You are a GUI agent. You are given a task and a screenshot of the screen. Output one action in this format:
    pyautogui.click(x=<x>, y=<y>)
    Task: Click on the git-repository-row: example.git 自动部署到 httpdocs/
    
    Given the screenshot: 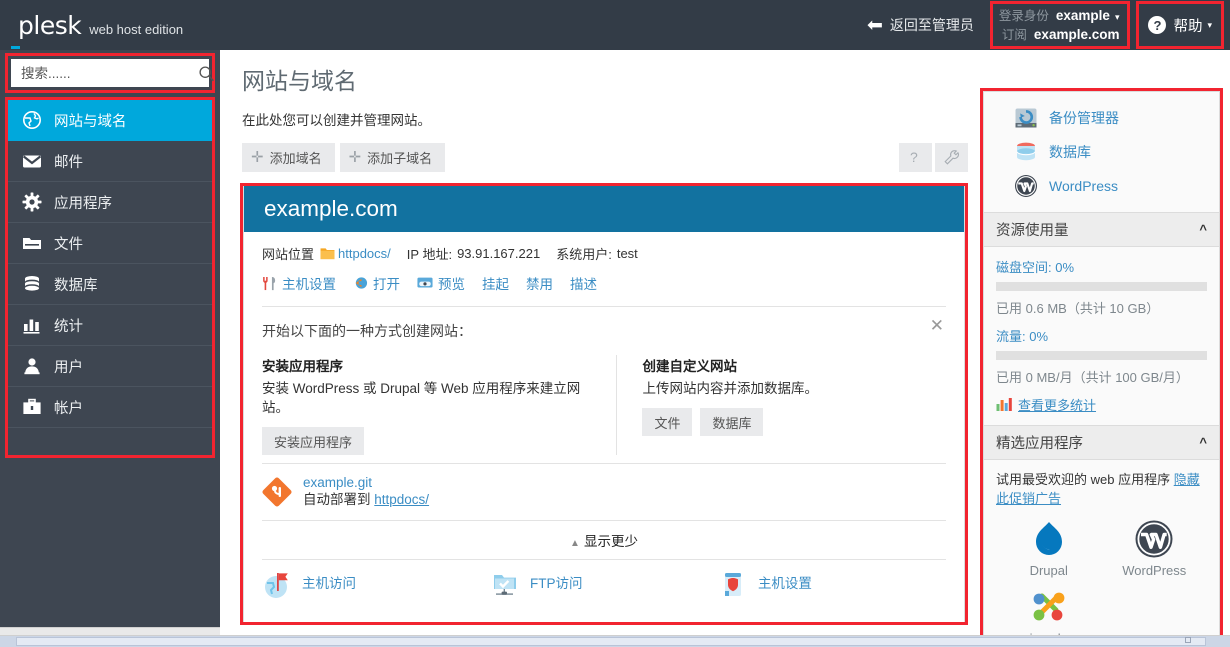 What is the action you would take?
    pyautogui.click(x=604, y=492)
    